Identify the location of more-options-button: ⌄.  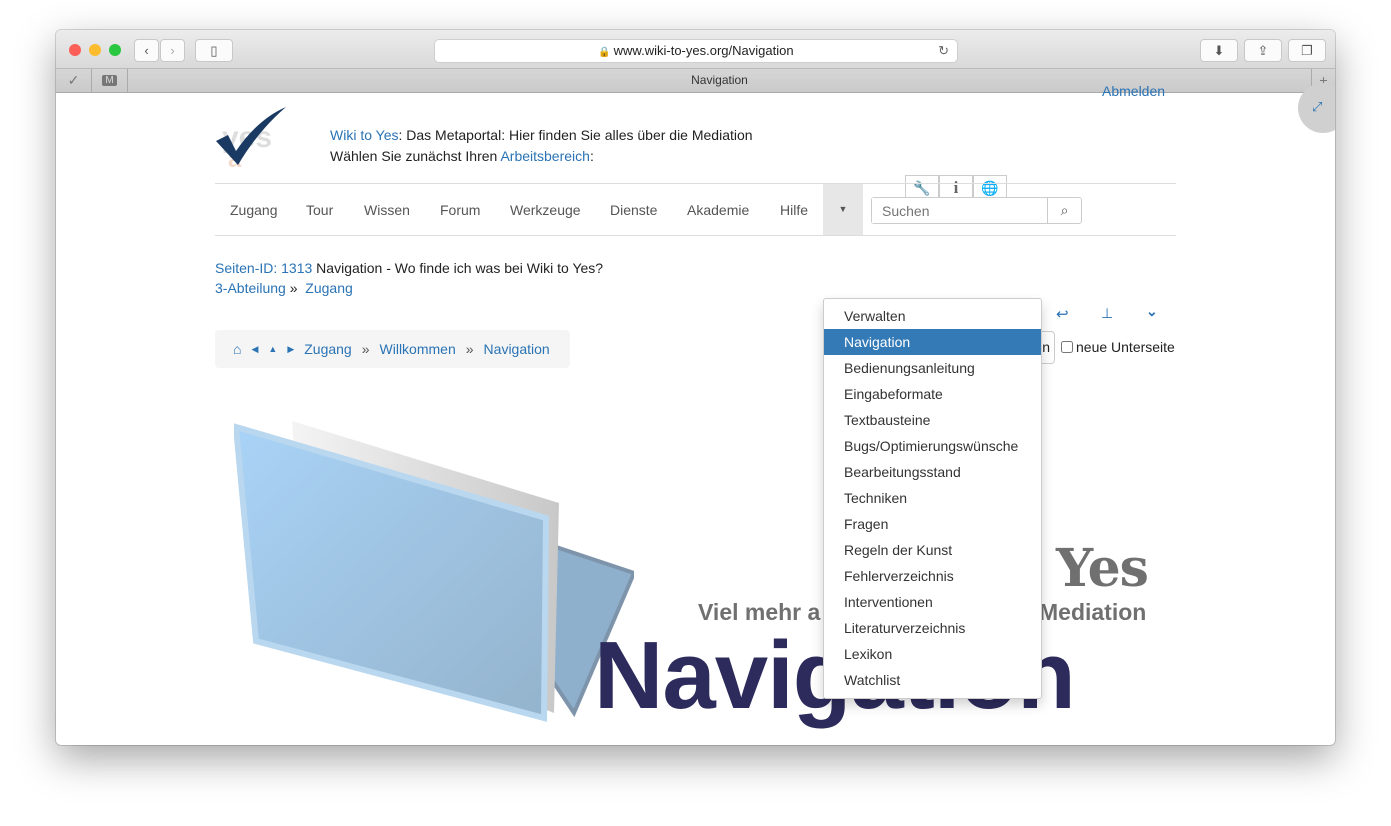
(1152, 311).